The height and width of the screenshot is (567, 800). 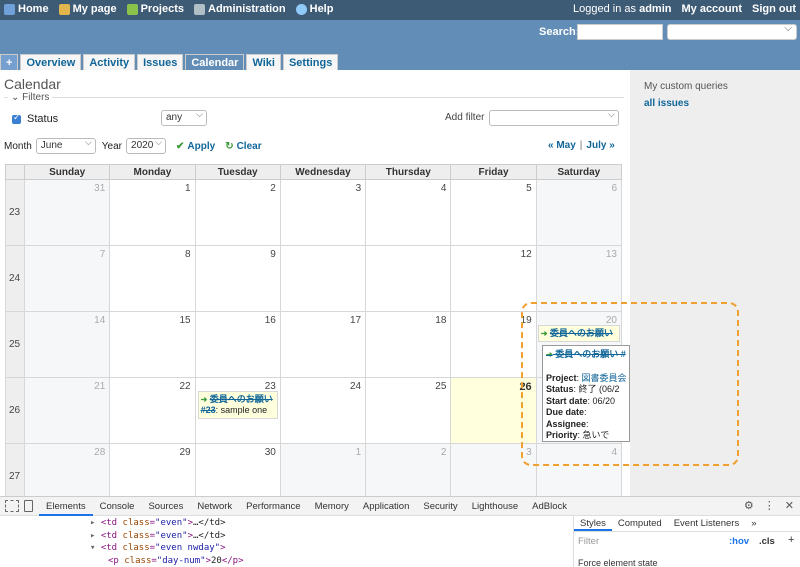 I want to click on devtools-tab-memory: Memory, so click(x=332, y=506).